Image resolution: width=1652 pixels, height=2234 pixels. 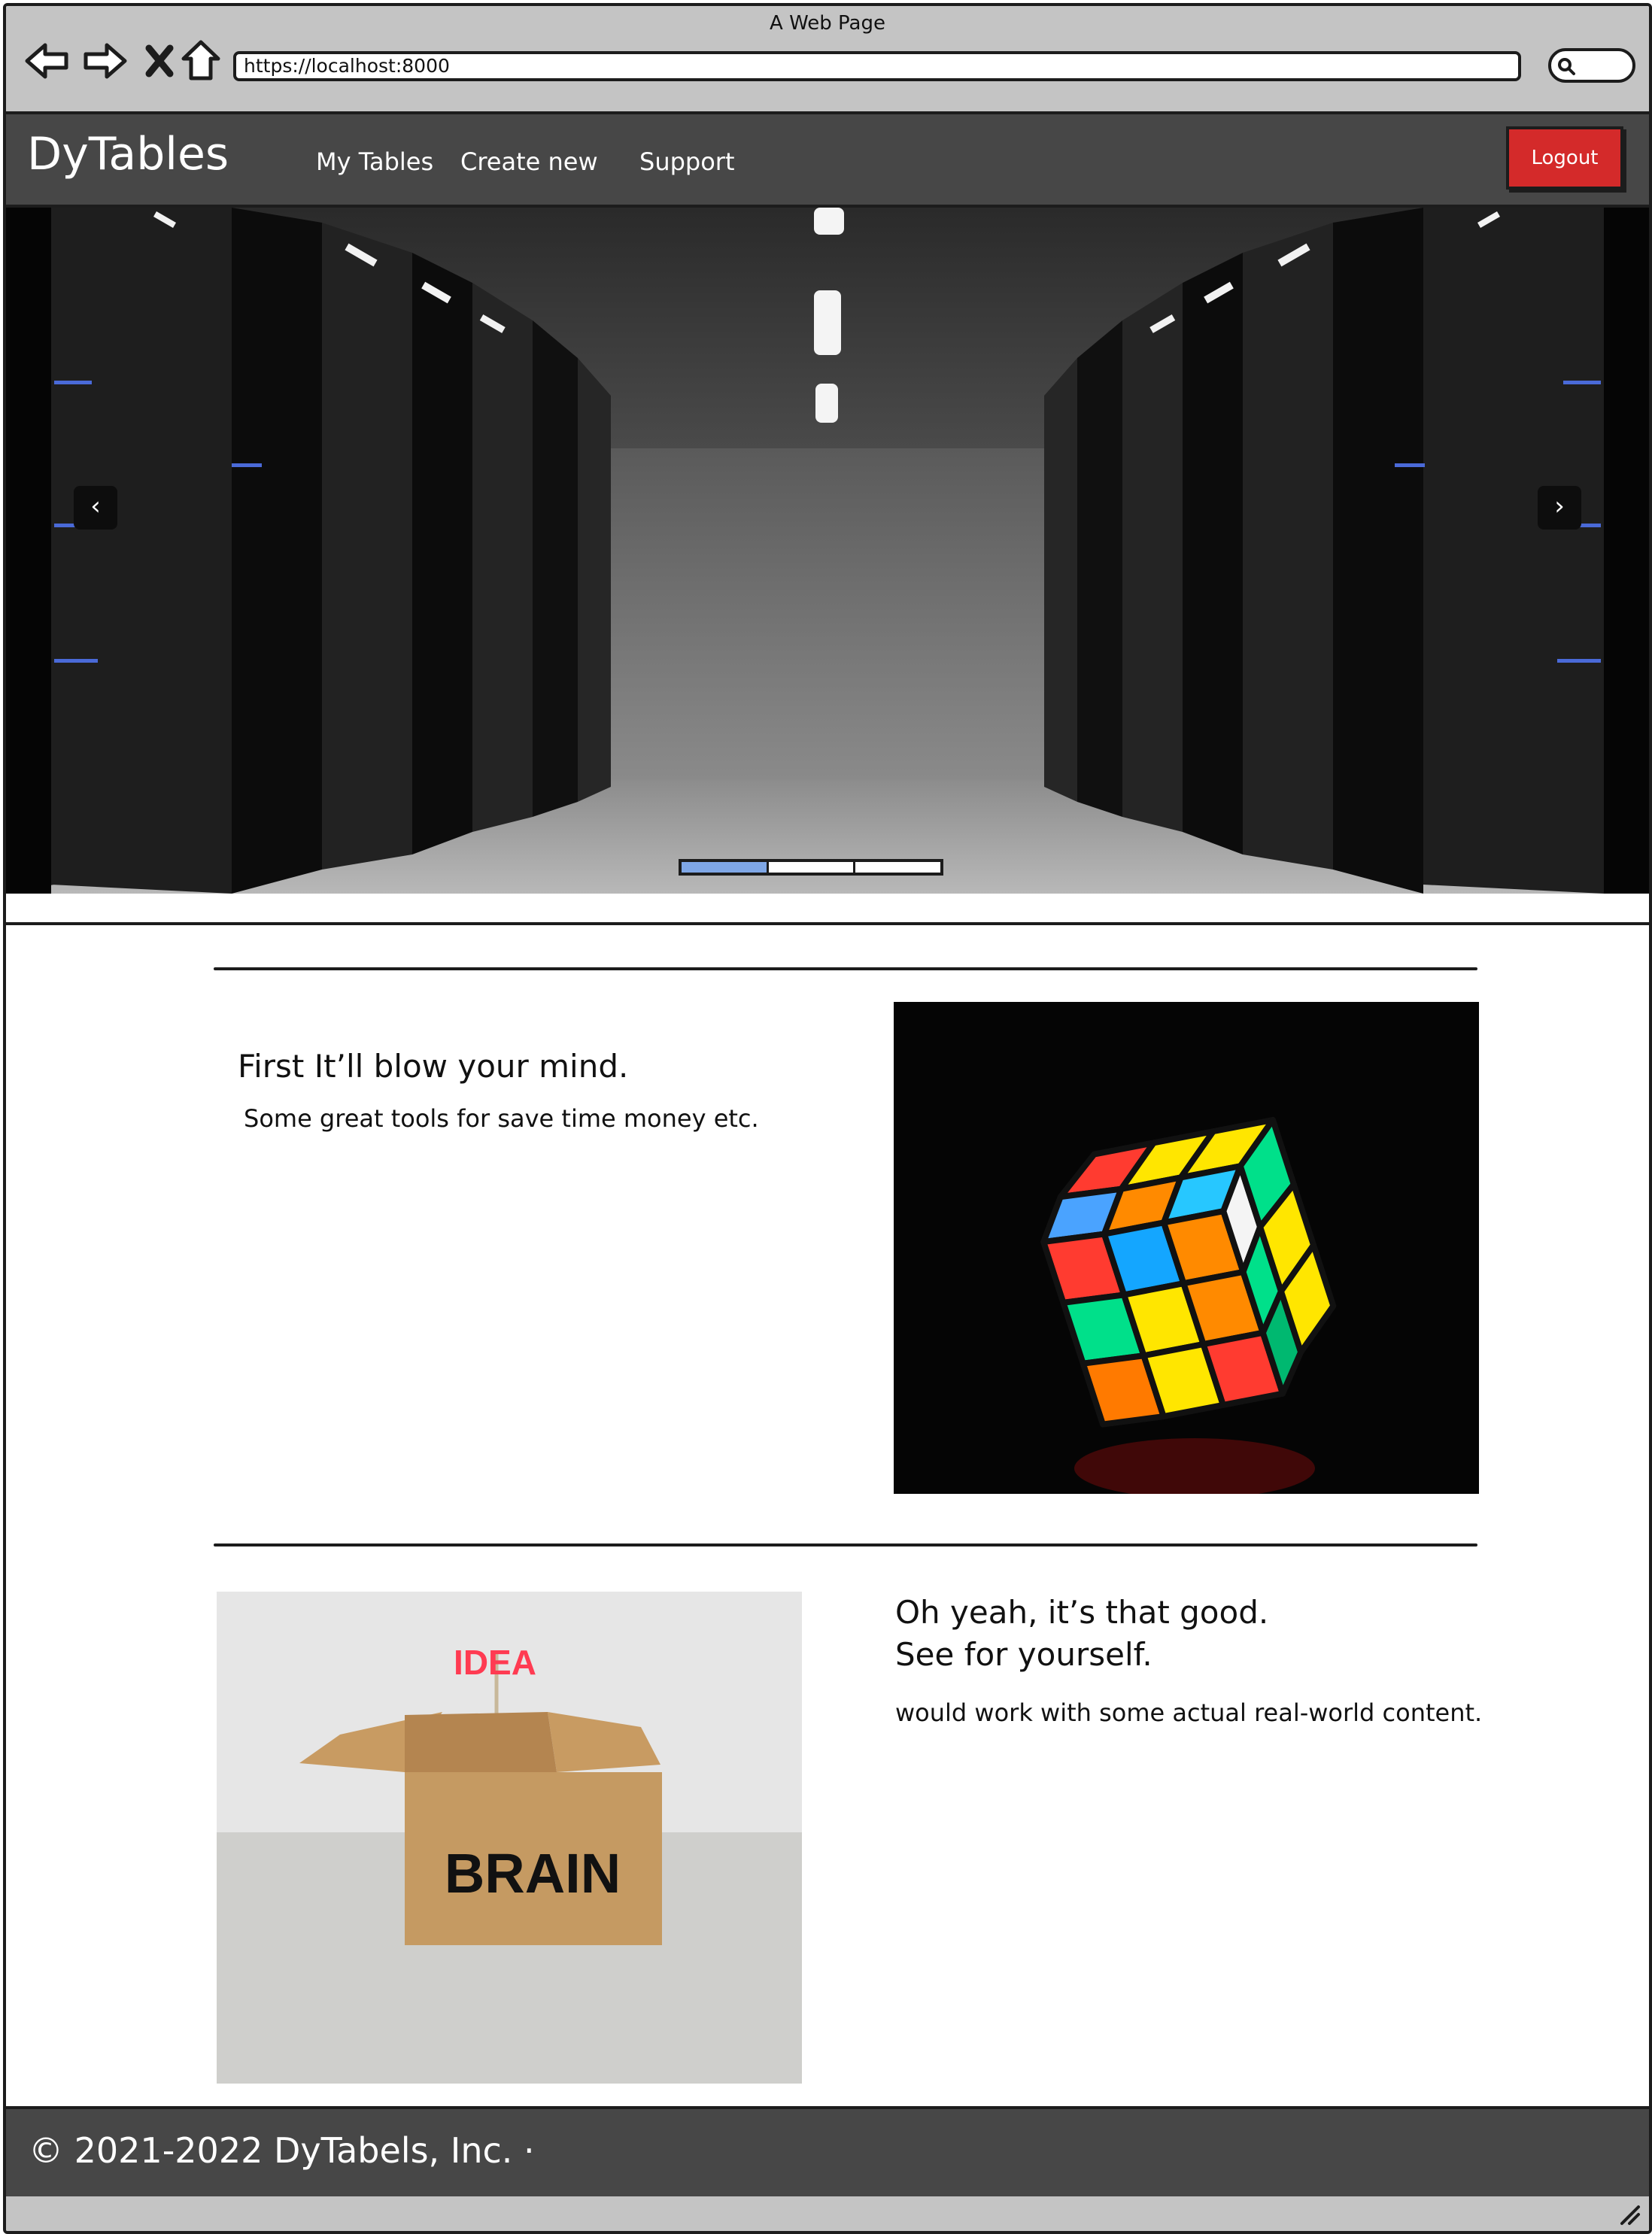 I want to click on footer-copyright: © 2021-2022 DyTabels, Inc. ·, so click(x=282, y=2150).